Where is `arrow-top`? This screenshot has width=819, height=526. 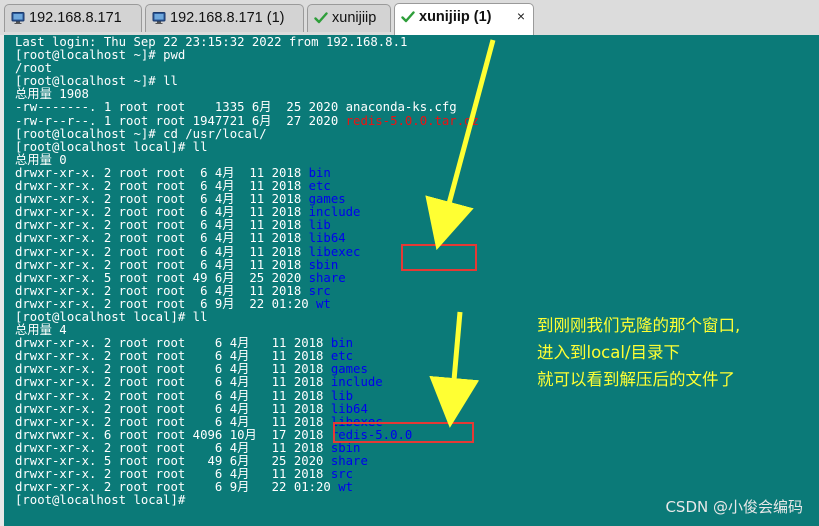 arrow-top is located at coordinates (460, 145).